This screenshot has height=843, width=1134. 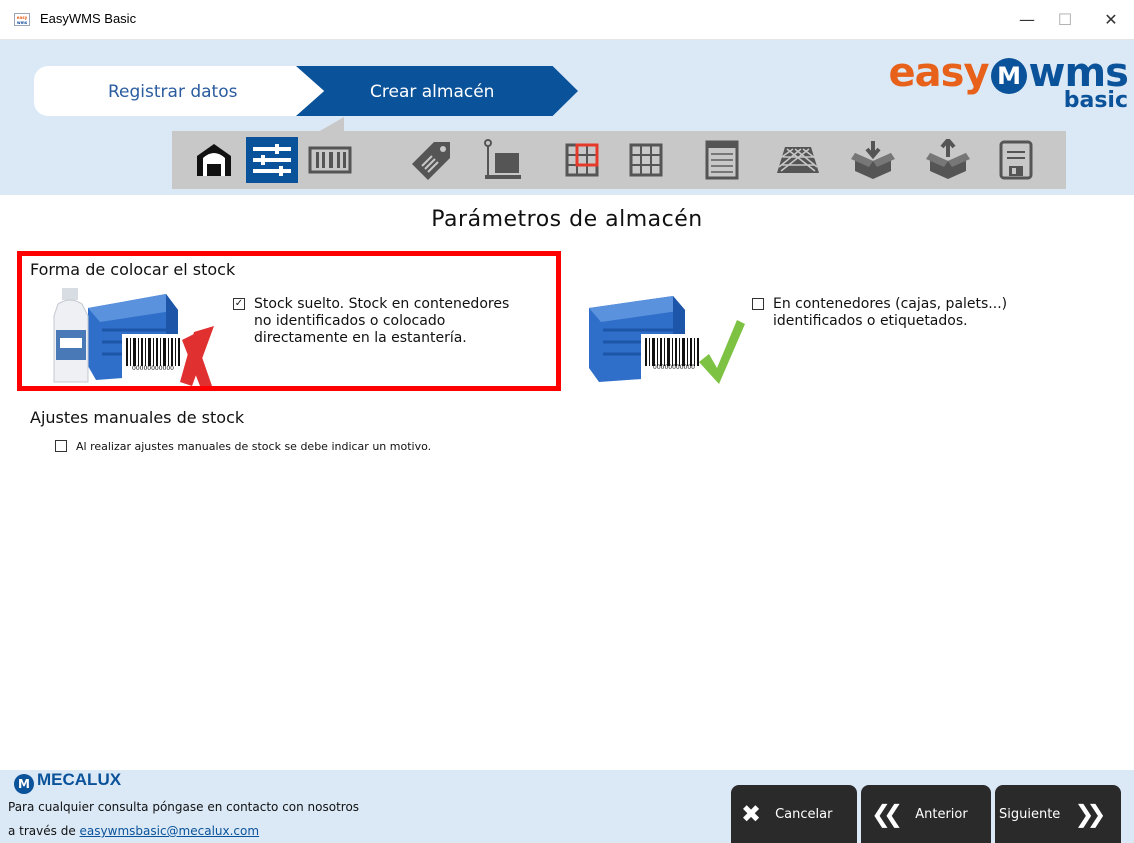 I want to click on loose-stock-illustration: 00000000000, so click(x=133, y=336).